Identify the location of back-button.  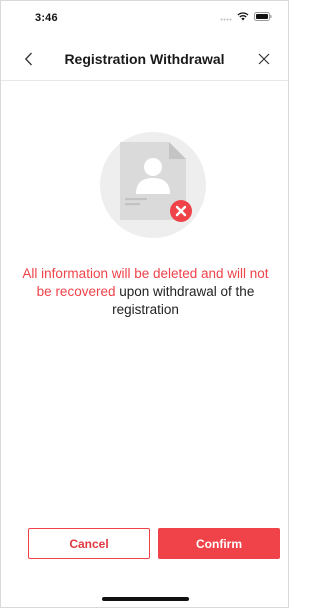
(29, 59).